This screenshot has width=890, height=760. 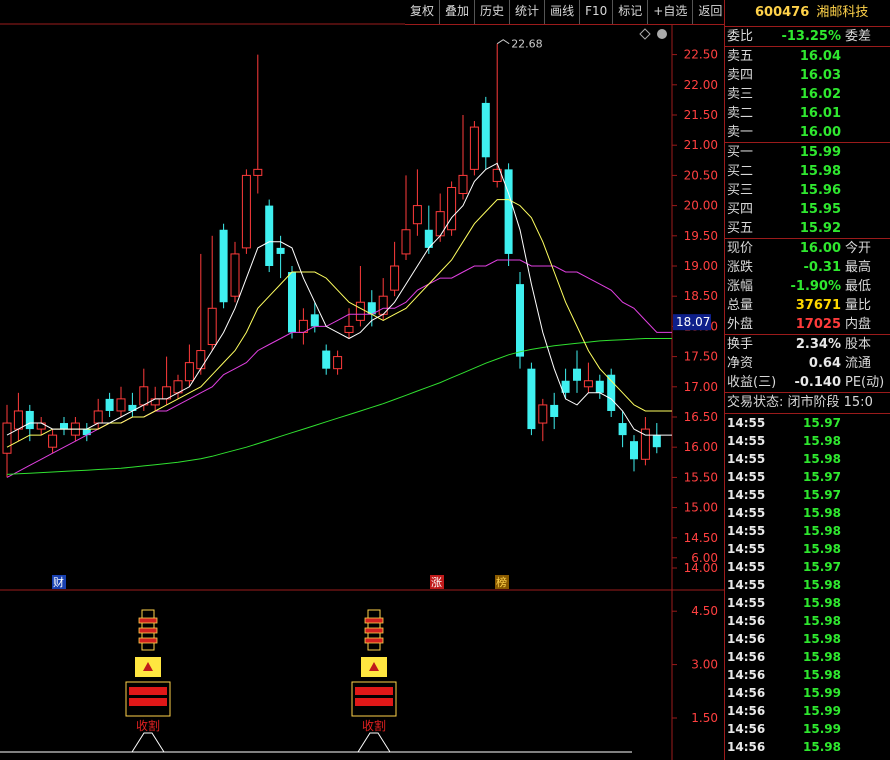 What do you see at coordinates (701, 266) in the screenshot?
I see `price-tick-label: 19.00` at bounding box center [701, 266].